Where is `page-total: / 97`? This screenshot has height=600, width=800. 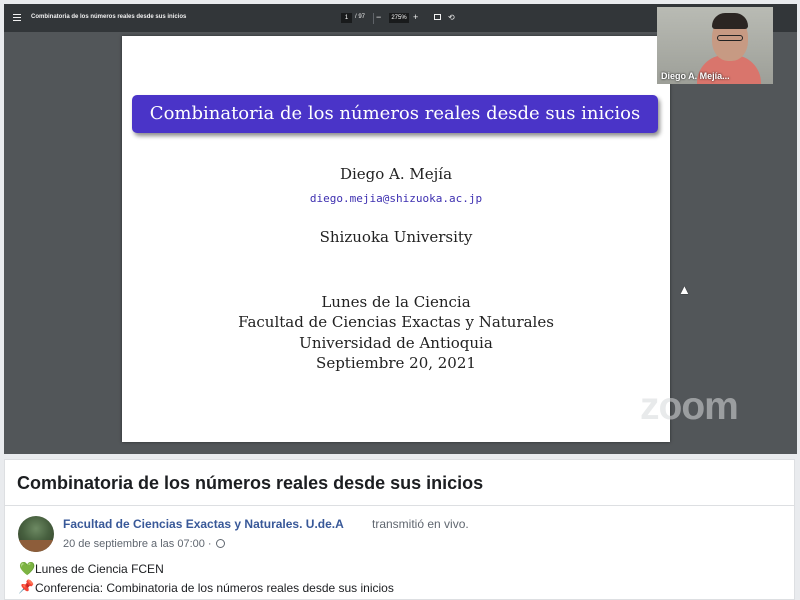 page-total: / 97 is located at coordinates (360, 17).